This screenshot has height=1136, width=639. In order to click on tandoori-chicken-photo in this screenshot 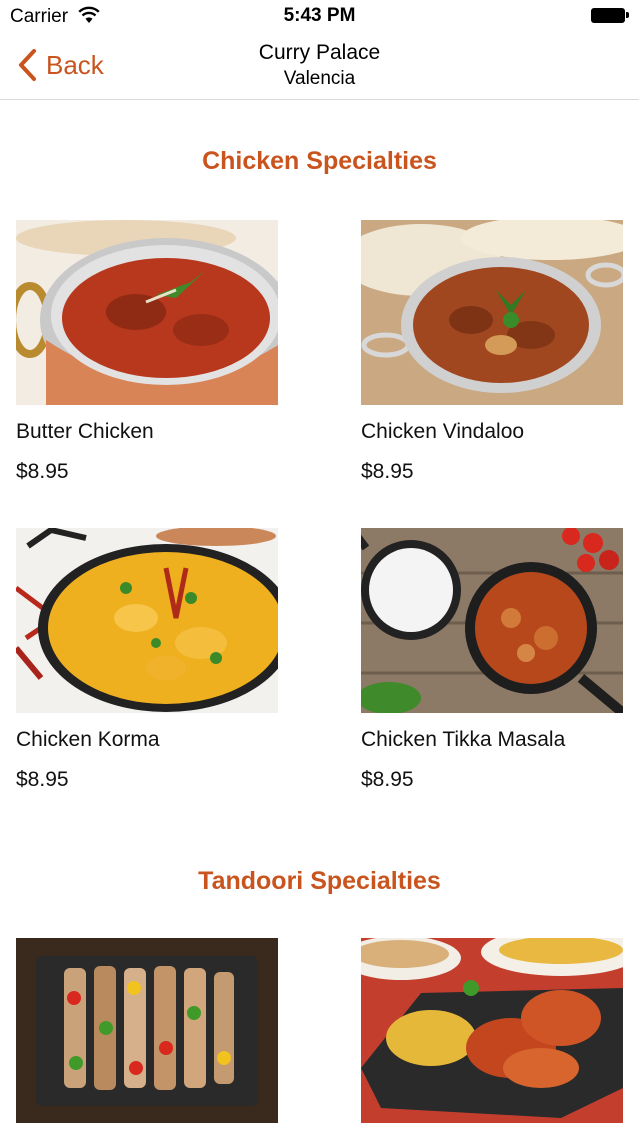, I will do `click(492, 1030)`.